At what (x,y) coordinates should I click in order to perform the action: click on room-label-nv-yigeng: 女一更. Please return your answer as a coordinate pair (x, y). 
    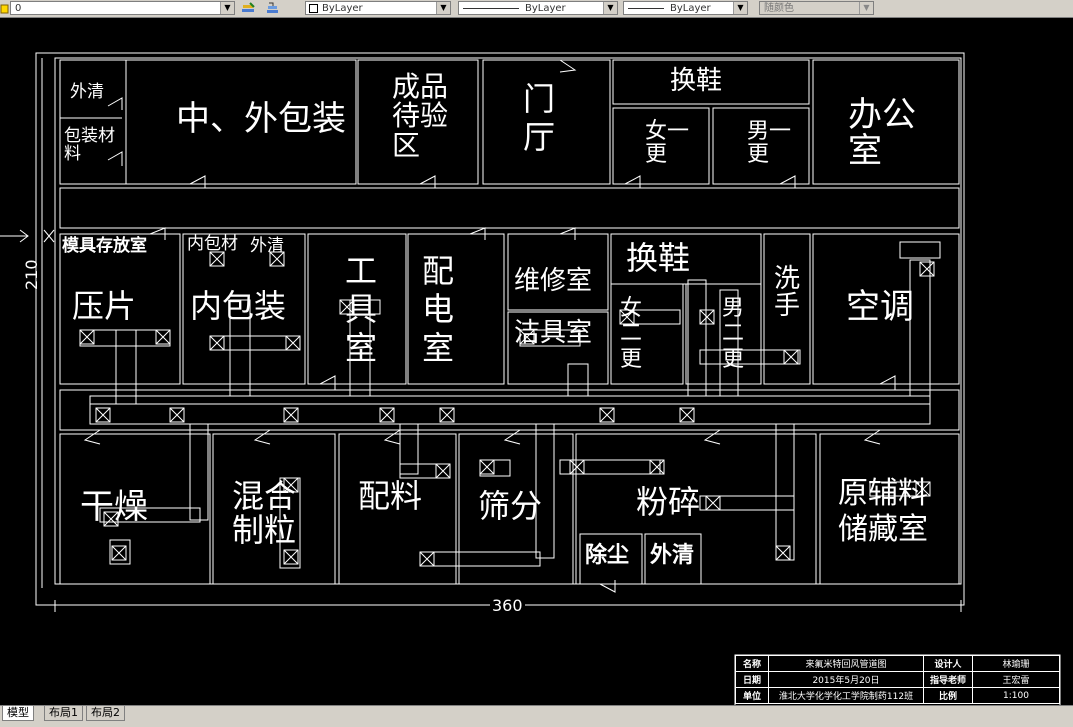
    Looking at the image, I should click on (667, 143).